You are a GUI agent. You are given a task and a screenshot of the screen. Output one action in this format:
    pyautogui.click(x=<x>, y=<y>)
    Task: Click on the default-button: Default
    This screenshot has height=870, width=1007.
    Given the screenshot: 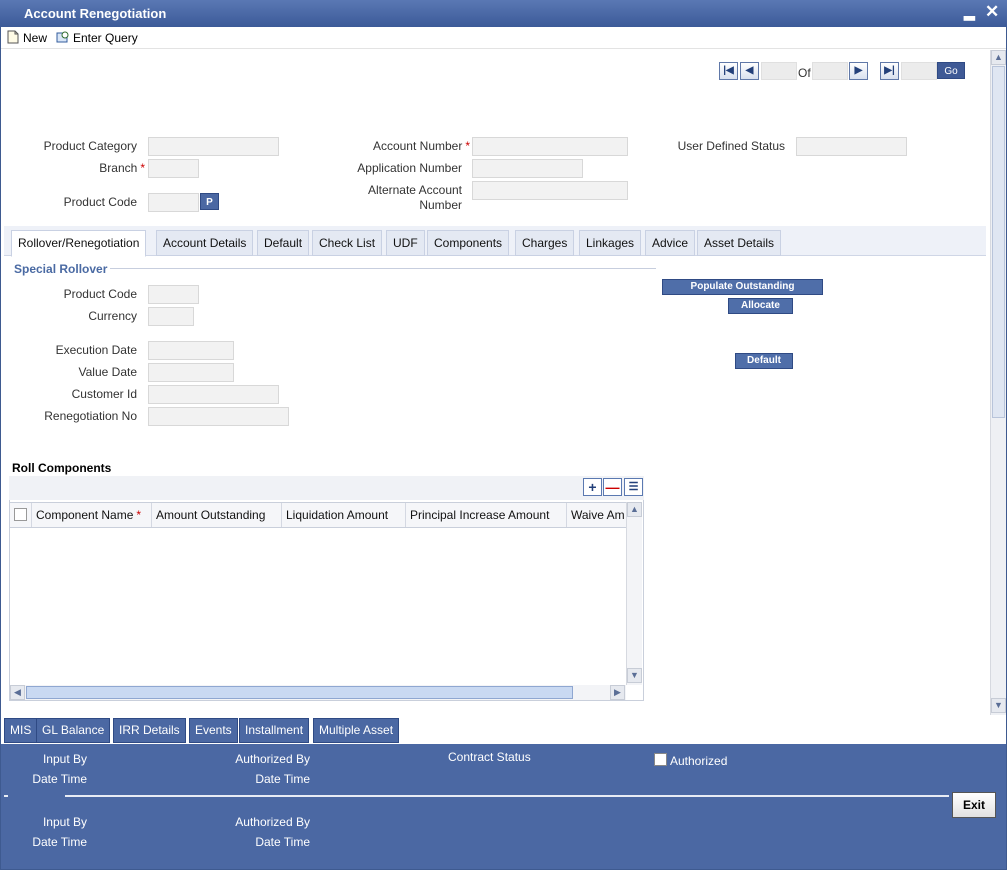 What is the action you would take?
    pyautogui.click(x=764, y=361)
    